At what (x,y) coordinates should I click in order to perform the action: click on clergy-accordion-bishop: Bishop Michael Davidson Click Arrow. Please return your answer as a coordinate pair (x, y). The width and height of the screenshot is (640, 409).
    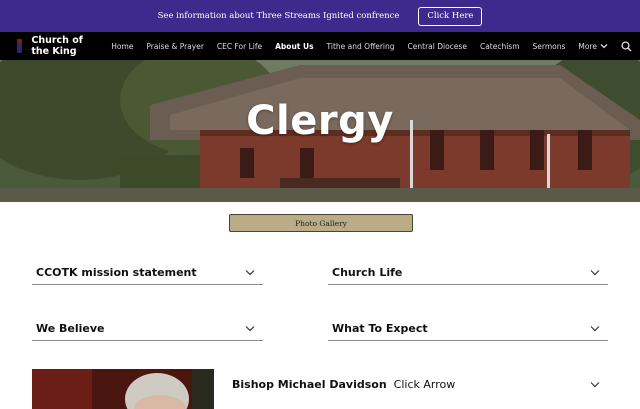
    Looking at the image, I should click on (420, 384).